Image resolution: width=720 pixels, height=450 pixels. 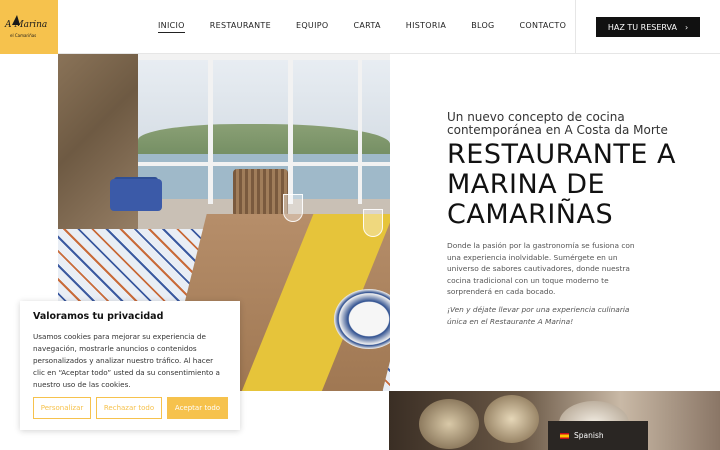 I want to click on nav-contacto: CONTACTO, so click(x=543, y=27).